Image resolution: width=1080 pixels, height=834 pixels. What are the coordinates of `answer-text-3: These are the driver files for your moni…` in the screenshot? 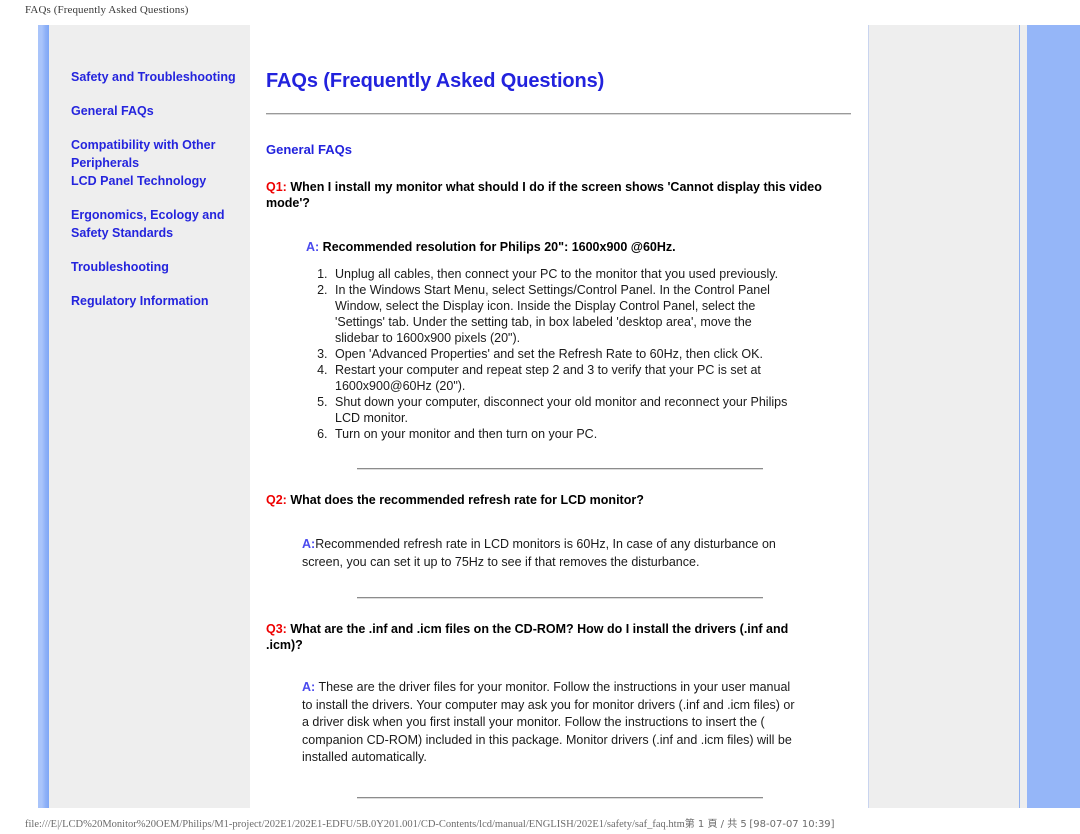 It's located at (548, 722).